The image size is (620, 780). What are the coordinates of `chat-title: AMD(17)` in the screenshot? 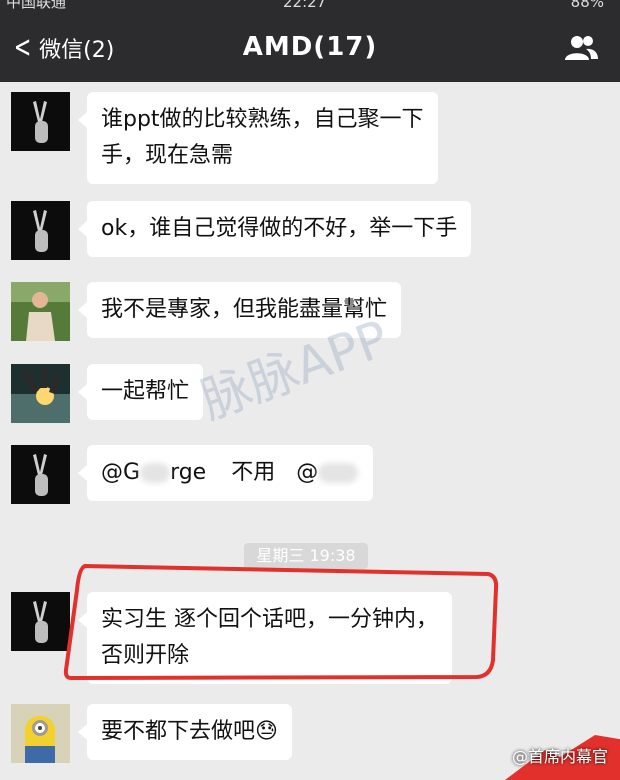 It's located at (310, 47).